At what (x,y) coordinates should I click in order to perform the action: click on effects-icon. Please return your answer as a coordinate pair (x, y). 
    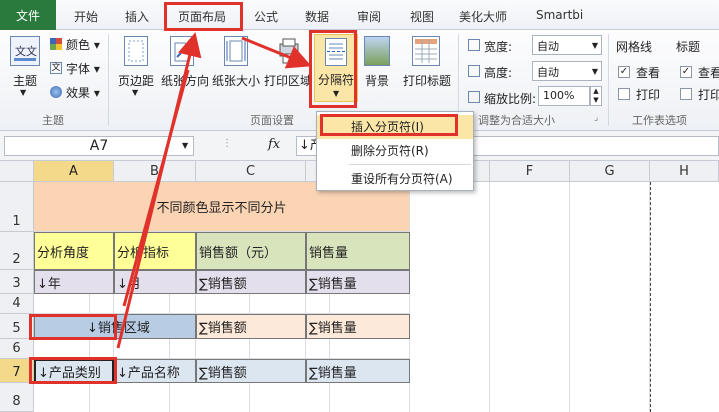
    Looking at the image, I should click on (56, 92).